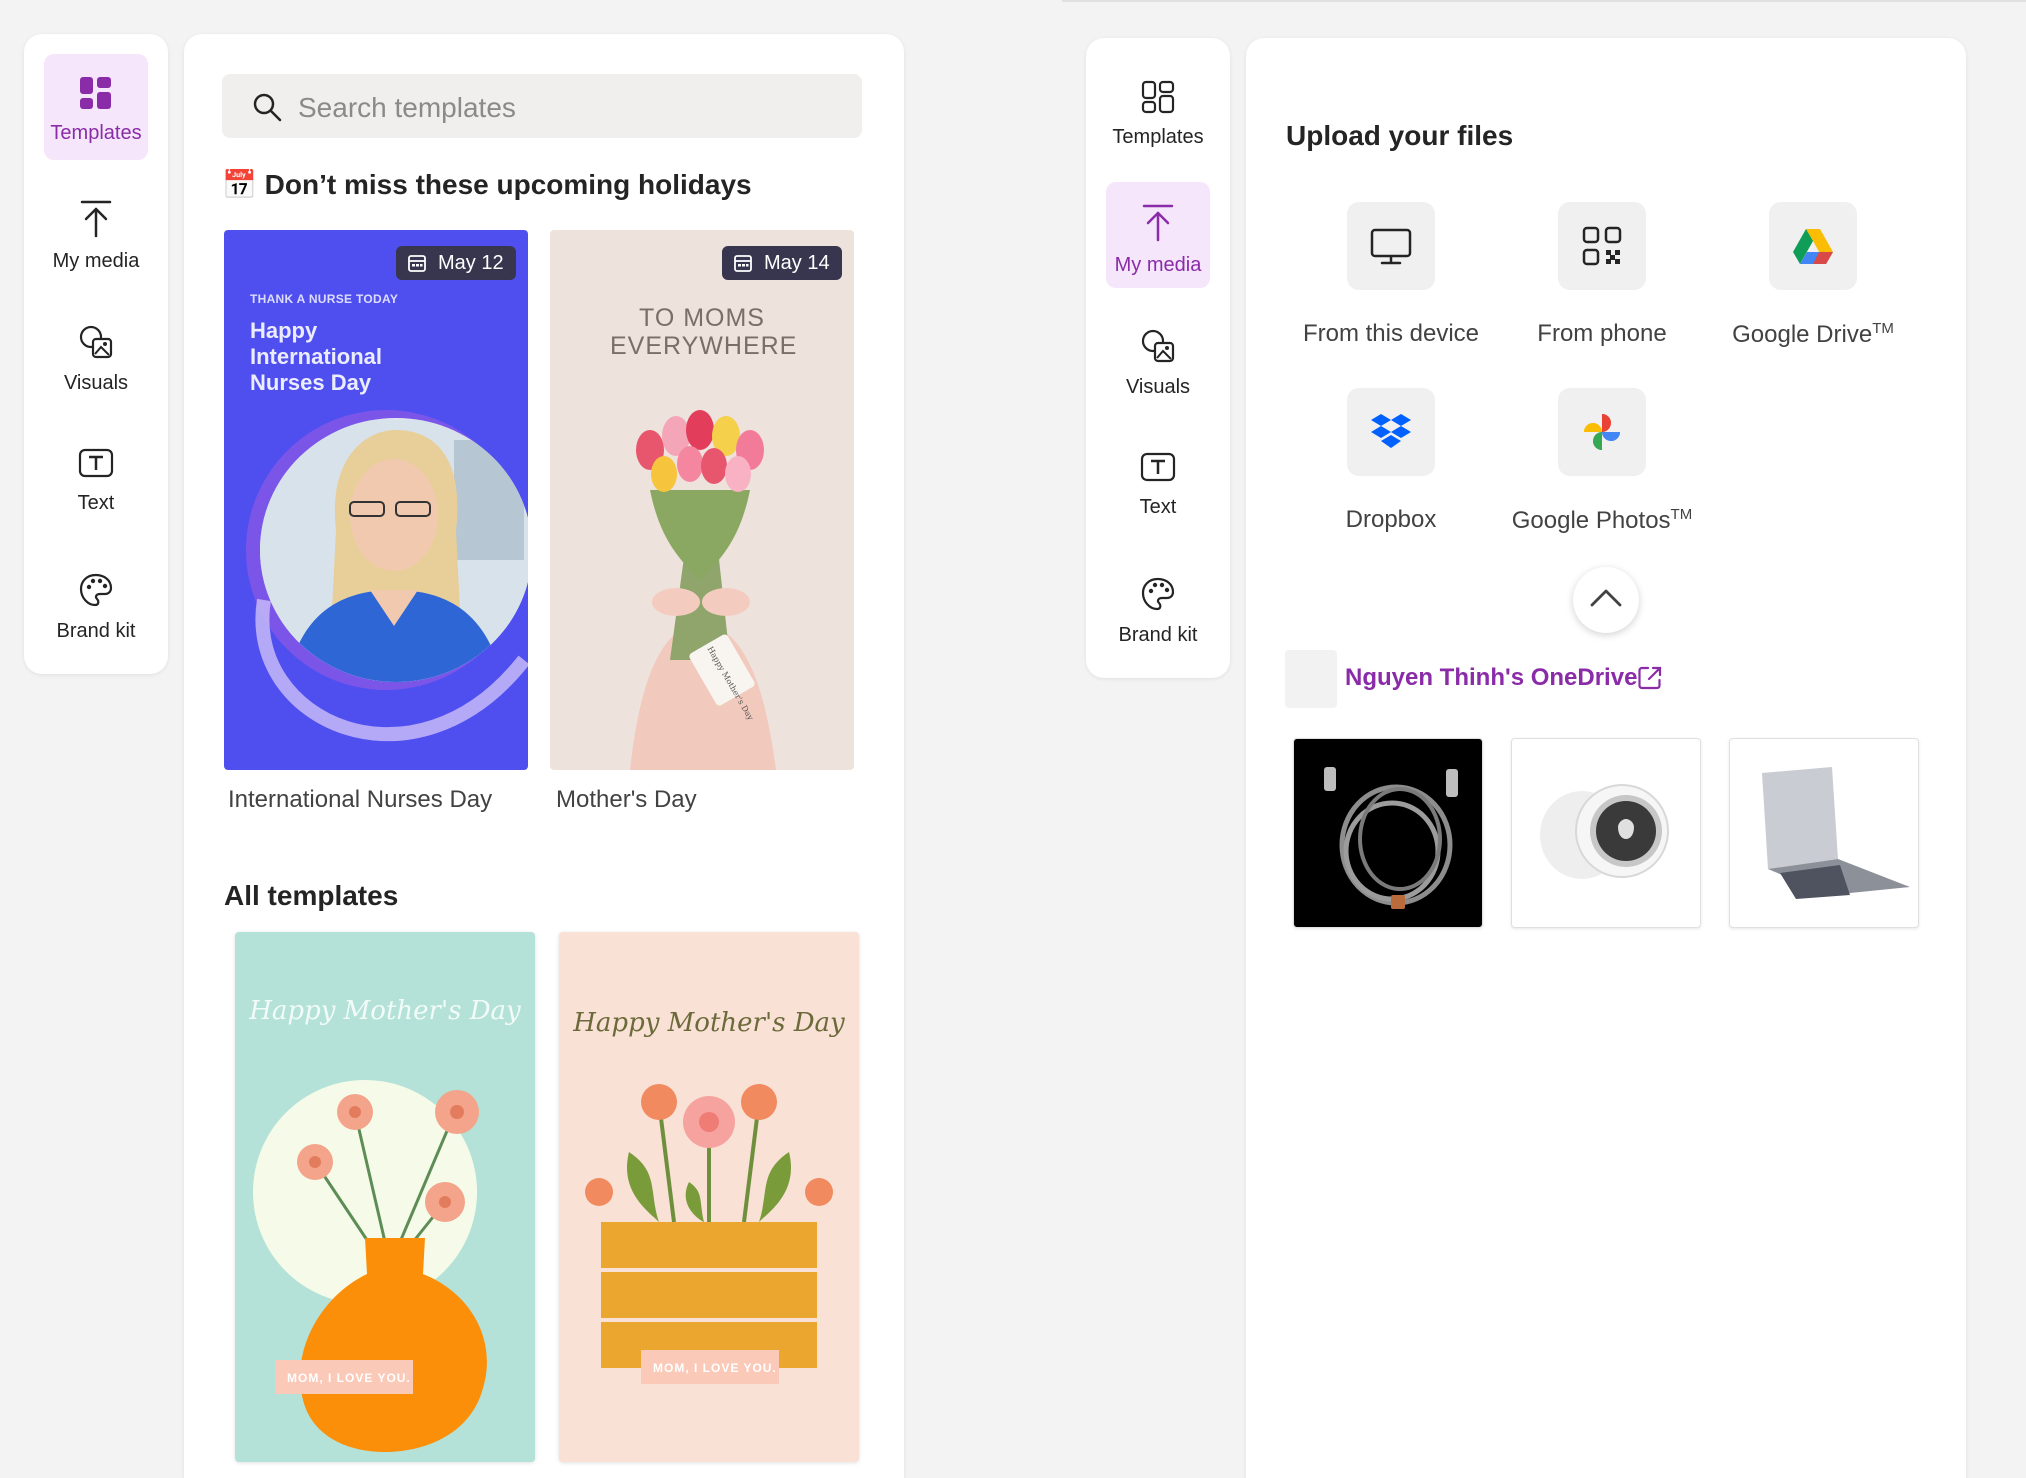 Image resolution: width=2026 pixels, height=1478 pixels. Describe the element at coordinates (709, 1234) in the screenshot. I see `flower-crate-image: MOM, I LOVE YOU.` at that location.